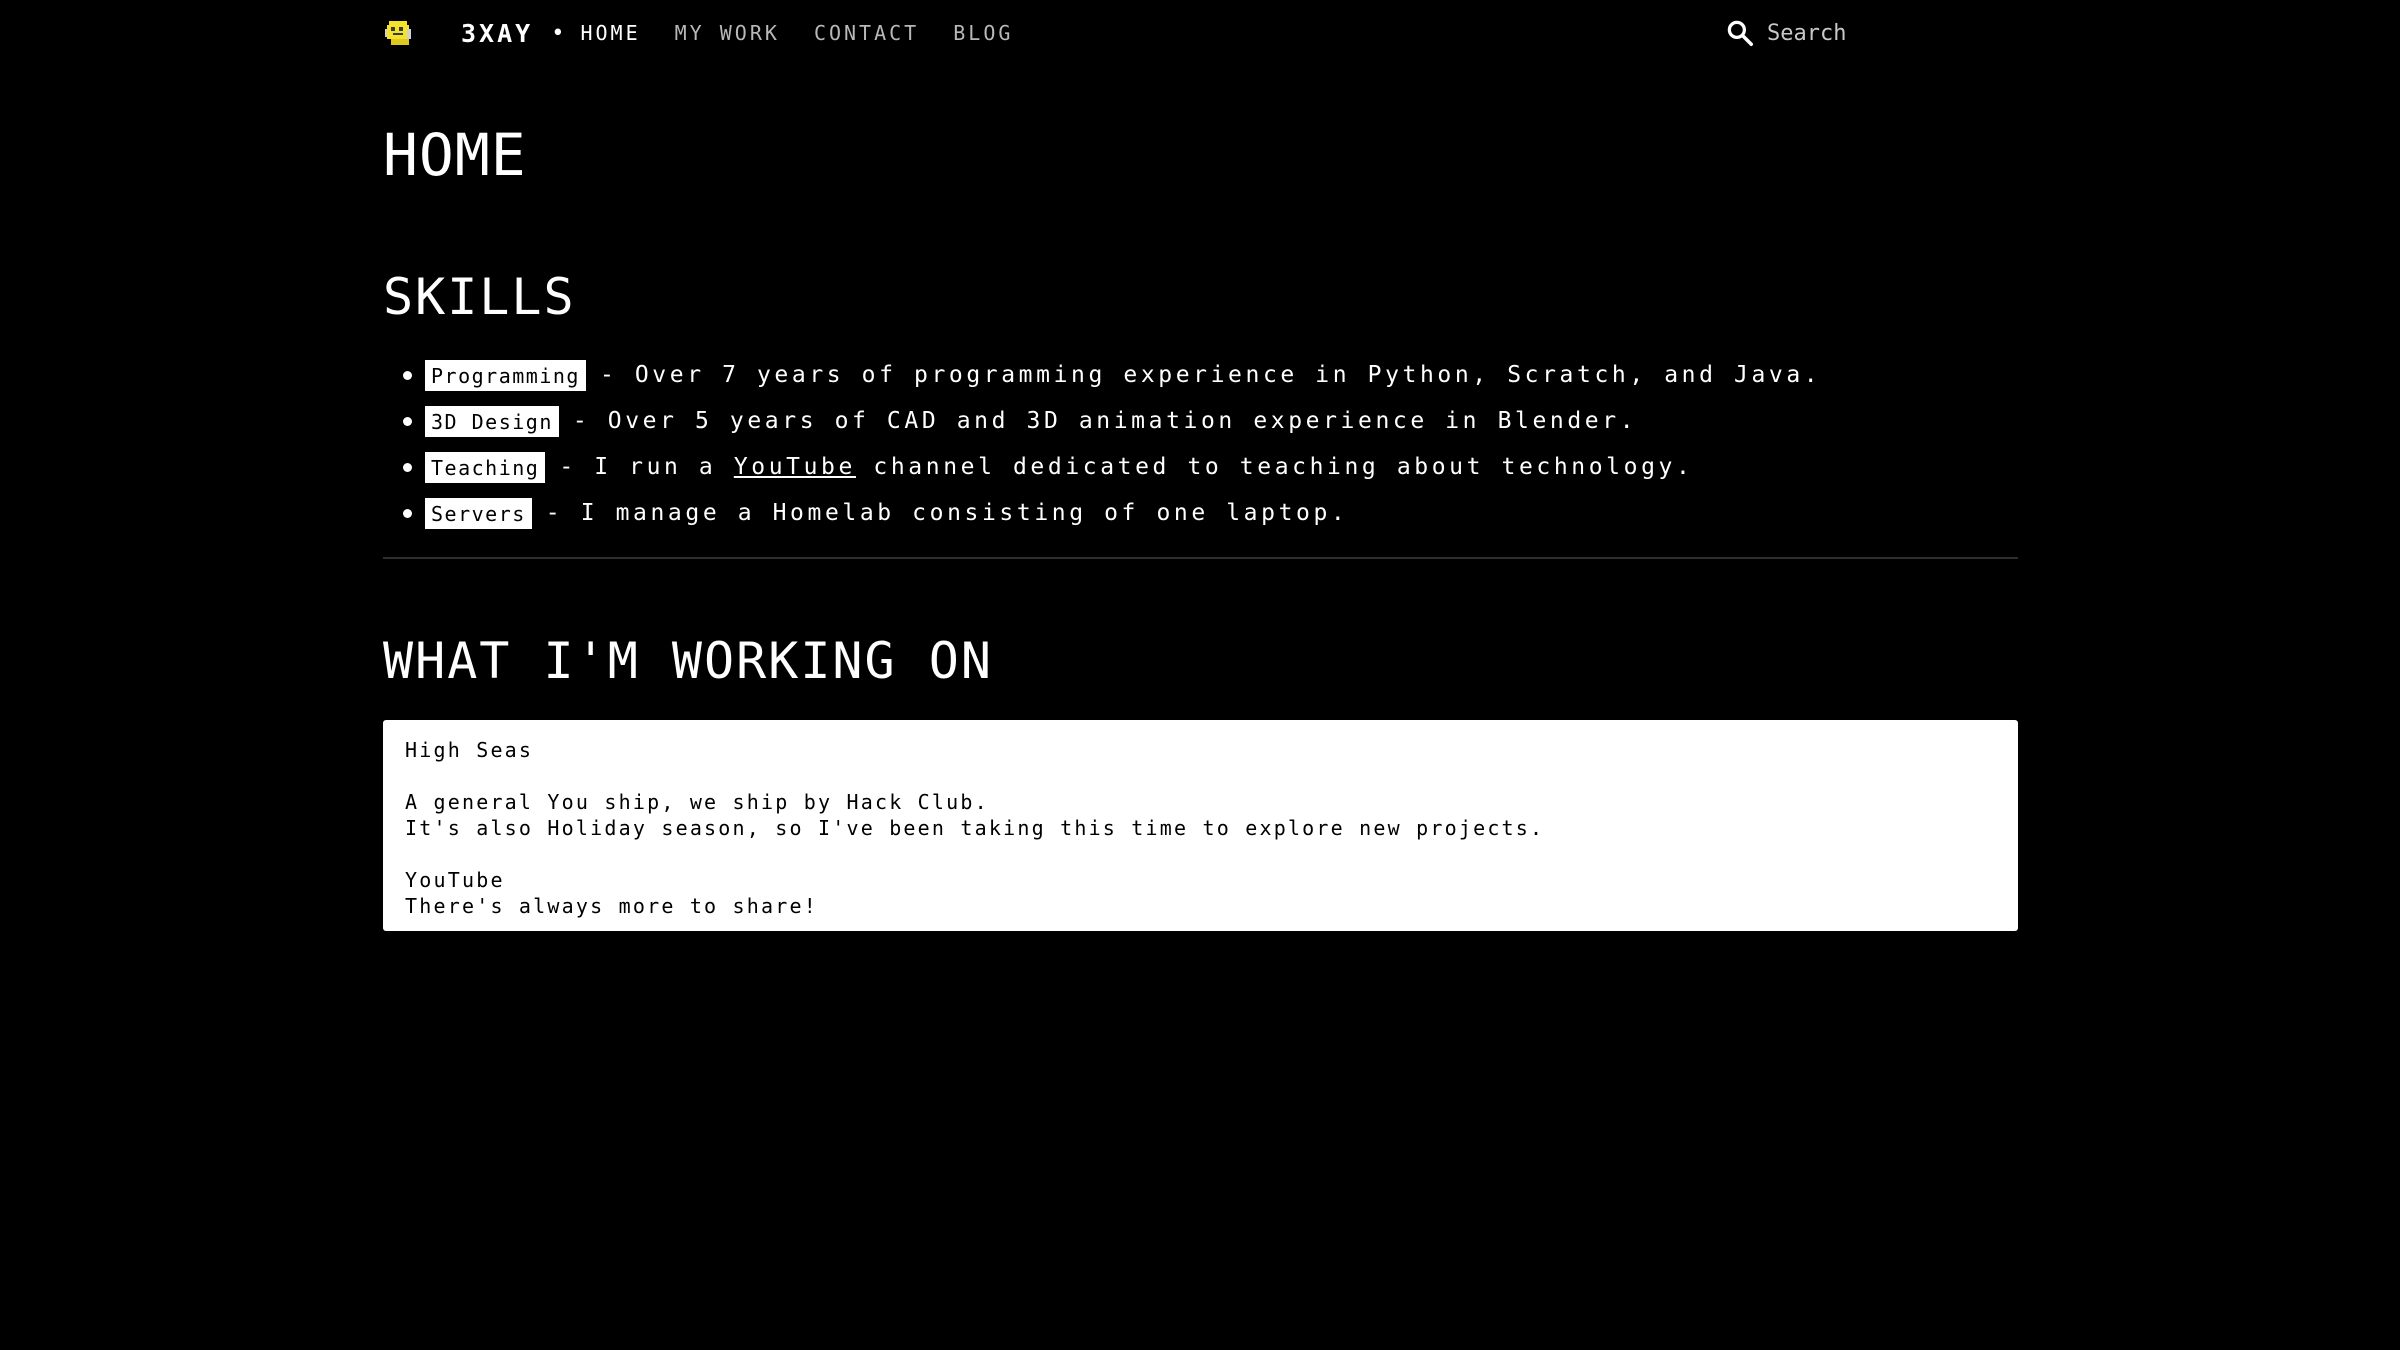 The width and height of the screenshot is (2400, 1350). What do you see at coordinates (1857, 33) in the screenshot?
I see `search-input` at bounding box center [1857, 33].